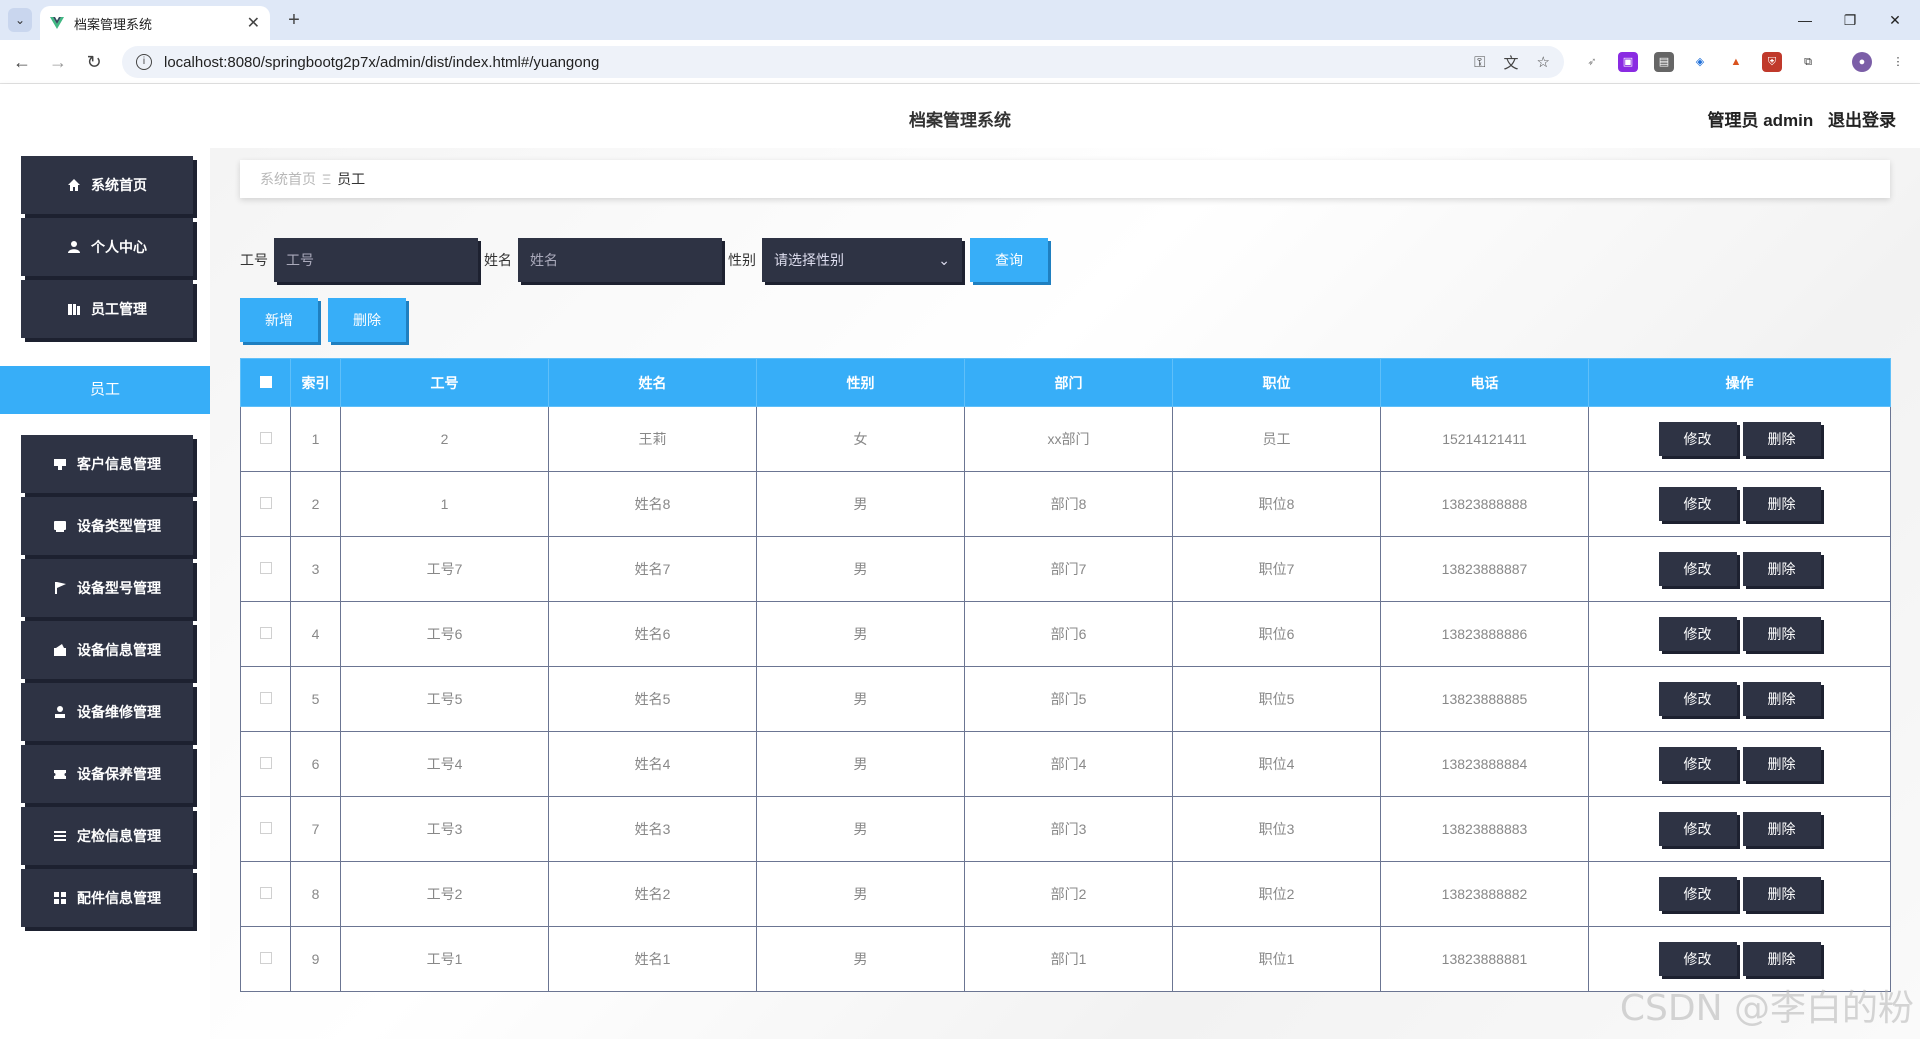 The width and height of the screenshot is (1920, 1039). What do you see at coordinates (1479, 62) in the screenshot?
I see `password-key-icon: ⚿` at bounding box center [1479, 62].